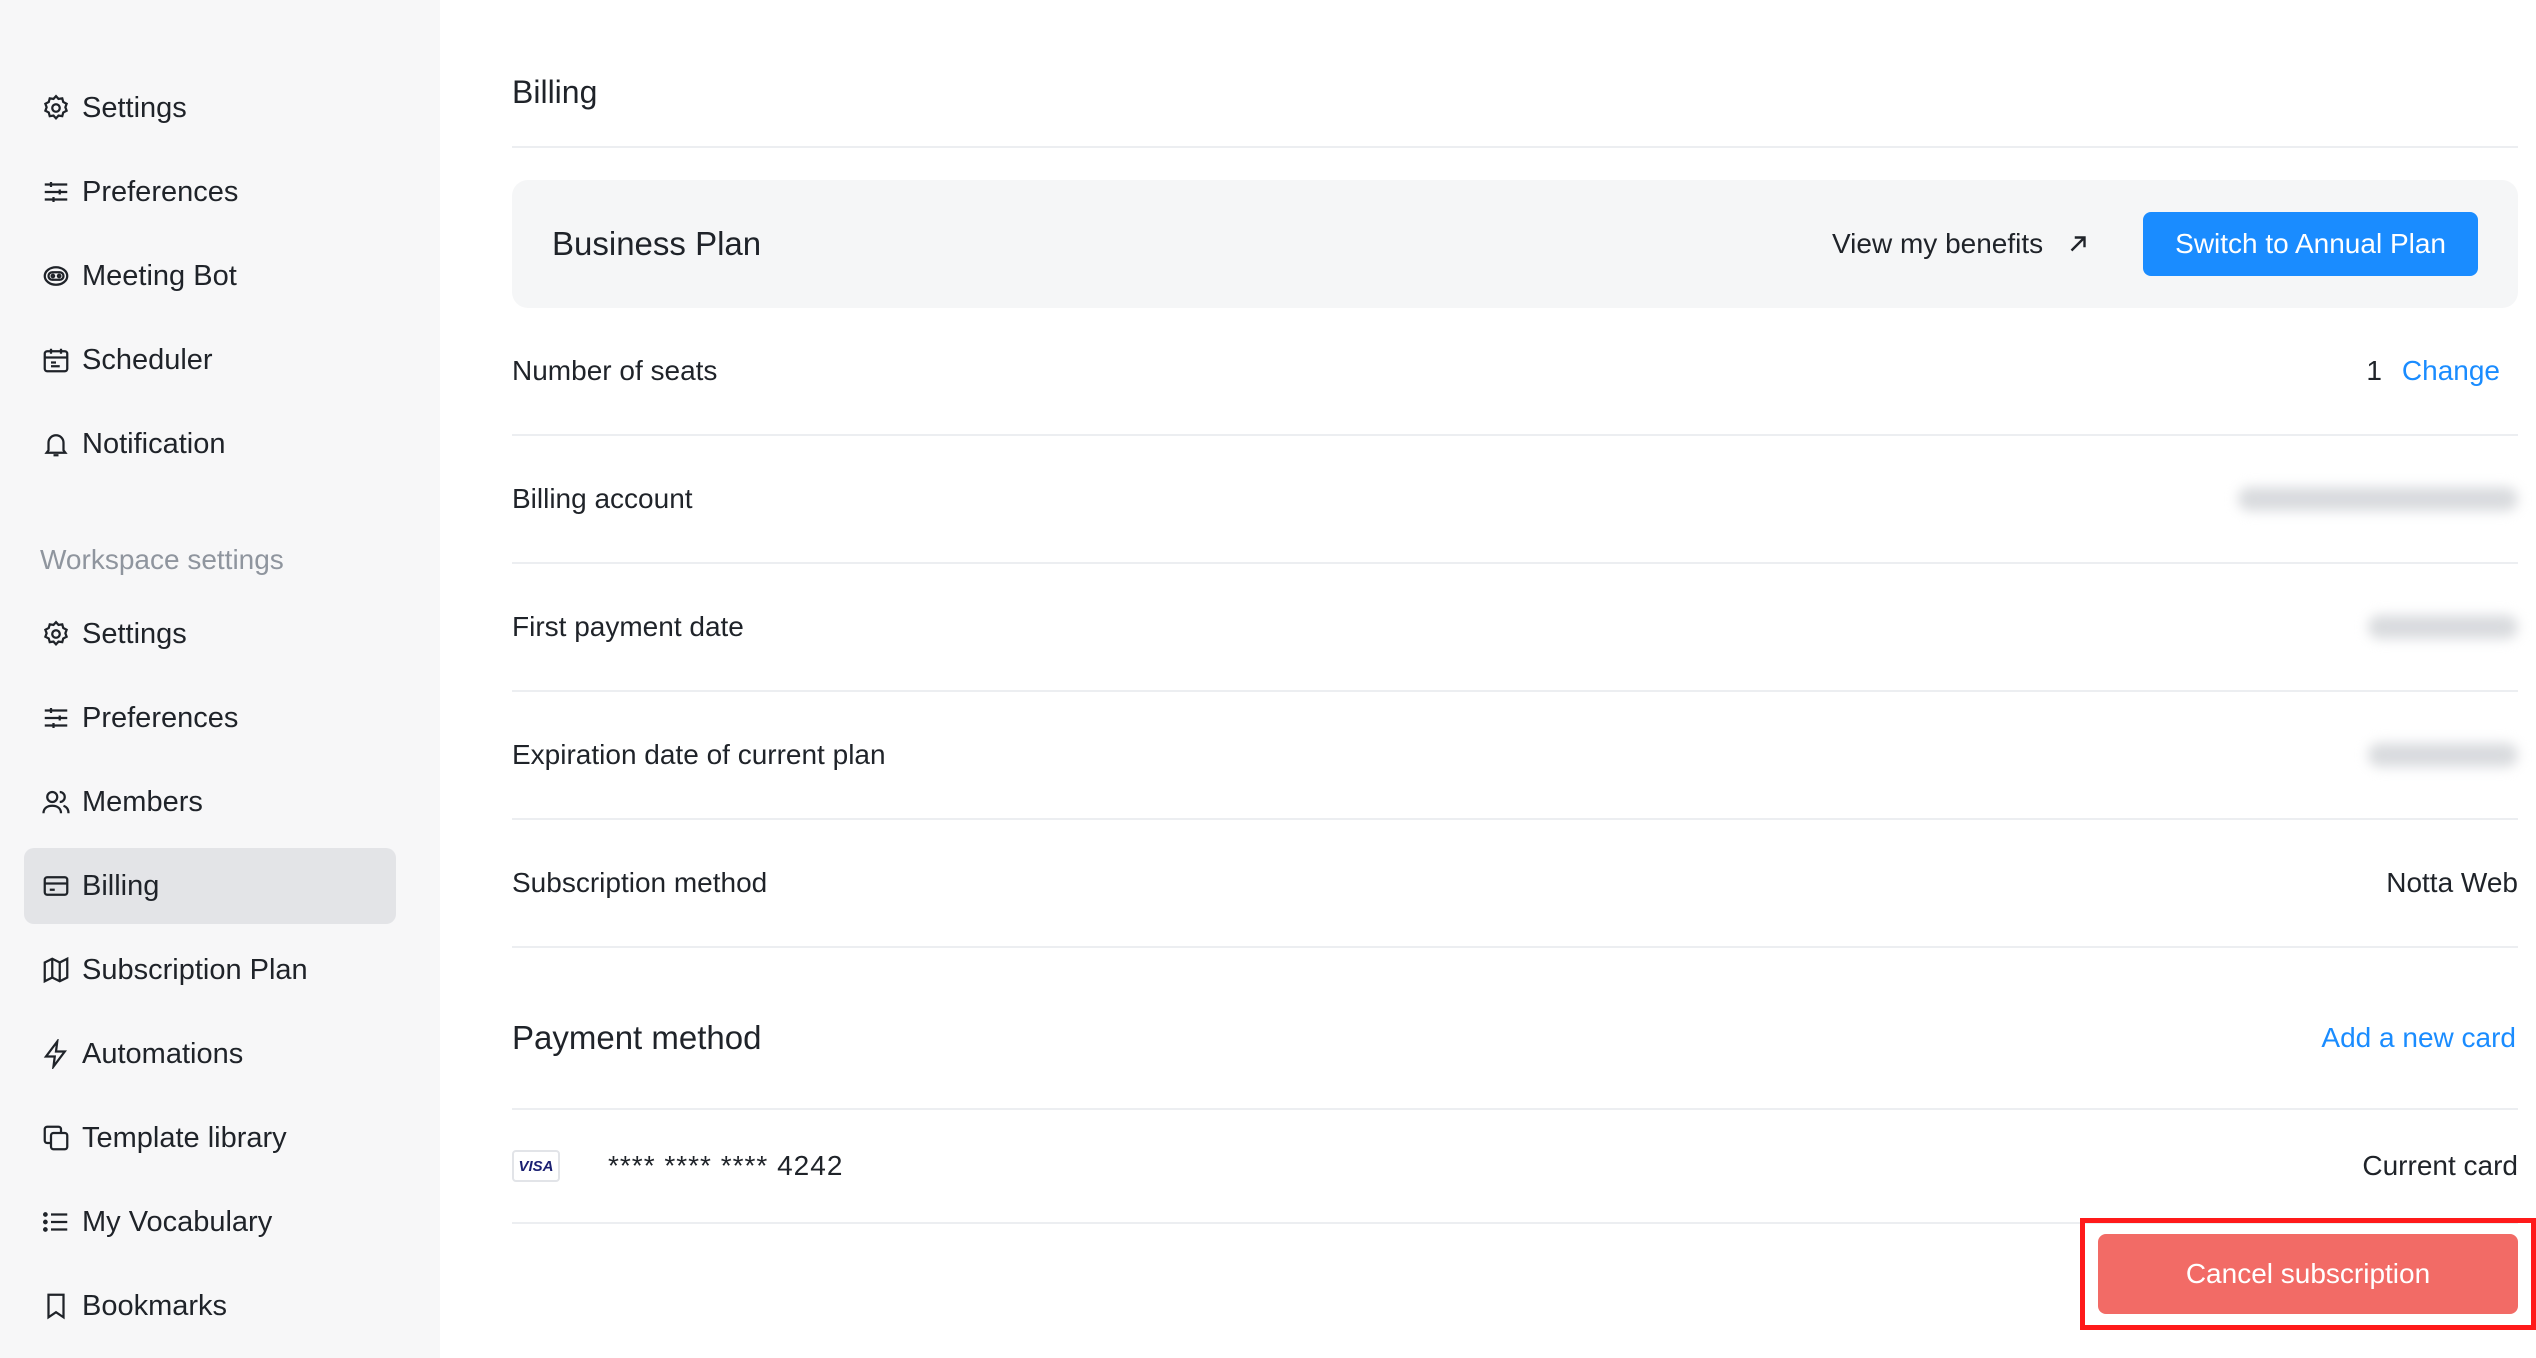  I want to click on expiration-label: Expiration date of current plan, so click(699, 754).